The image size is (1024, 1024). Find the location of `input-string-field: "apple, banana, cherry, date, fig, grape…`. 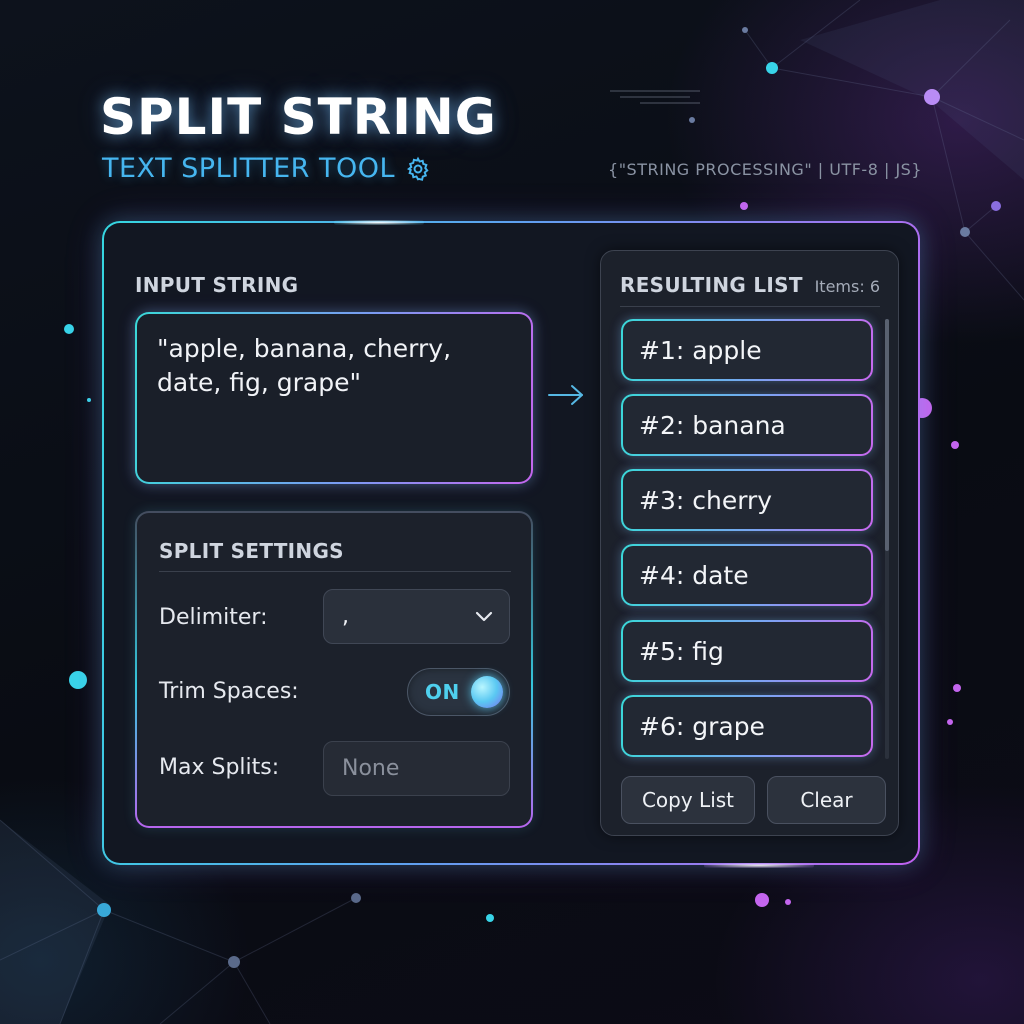

input-string-field: "apple, banana, cherry, date, fig, grape… is located at coordinates (334, 398).